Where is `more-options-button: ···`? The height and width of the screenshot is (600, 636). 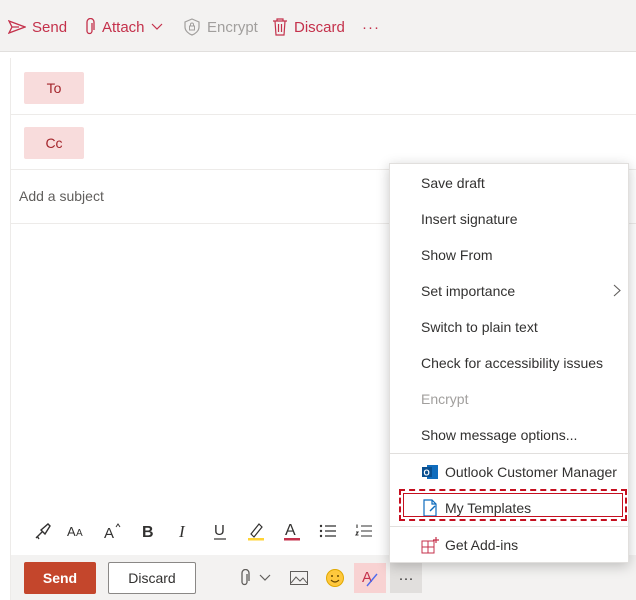
more-options-button: ··· is located at coordinates (406, 578).